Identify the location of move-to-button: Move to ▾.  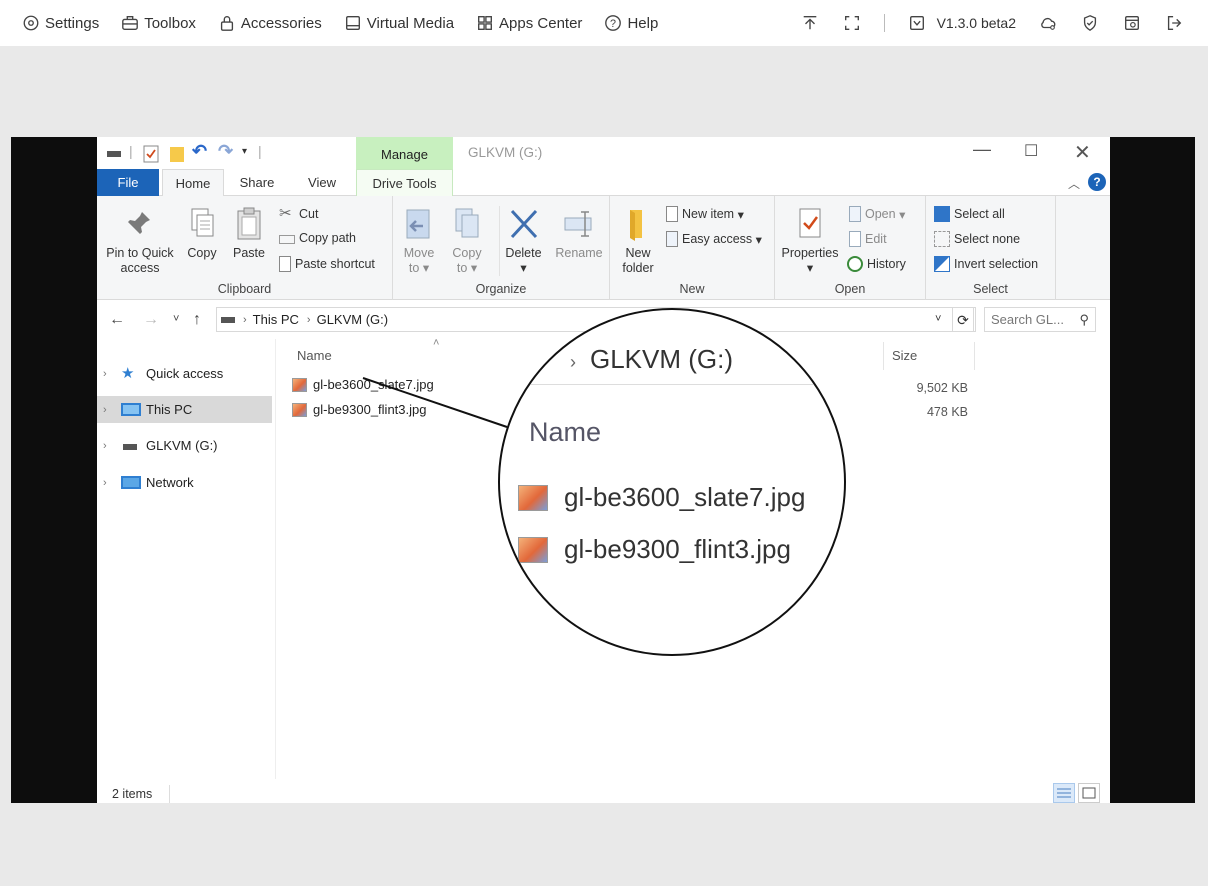
(419, 241).